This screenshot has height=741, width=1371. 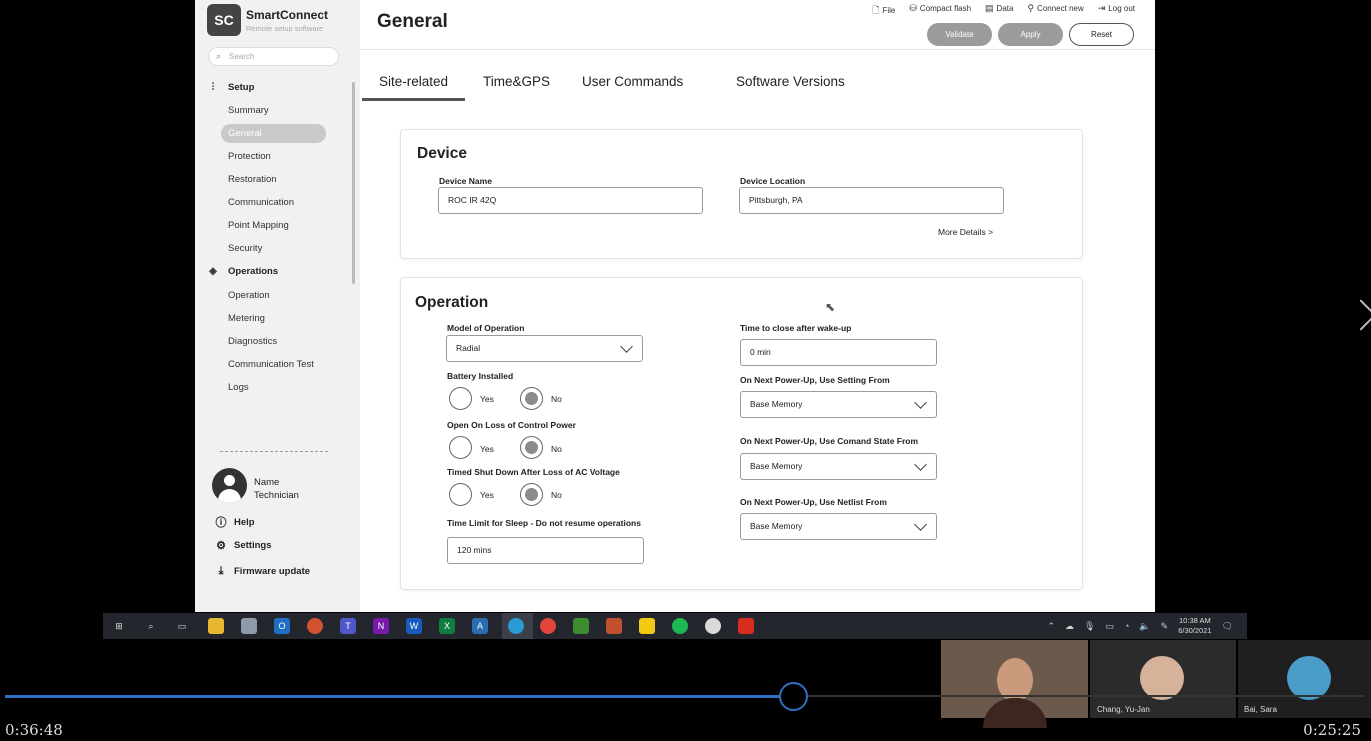 What do you see at coordinates (487, 449) in the screenshot?
I see `open-loss-yes-label: Yes` at bounding box center [487, 449].